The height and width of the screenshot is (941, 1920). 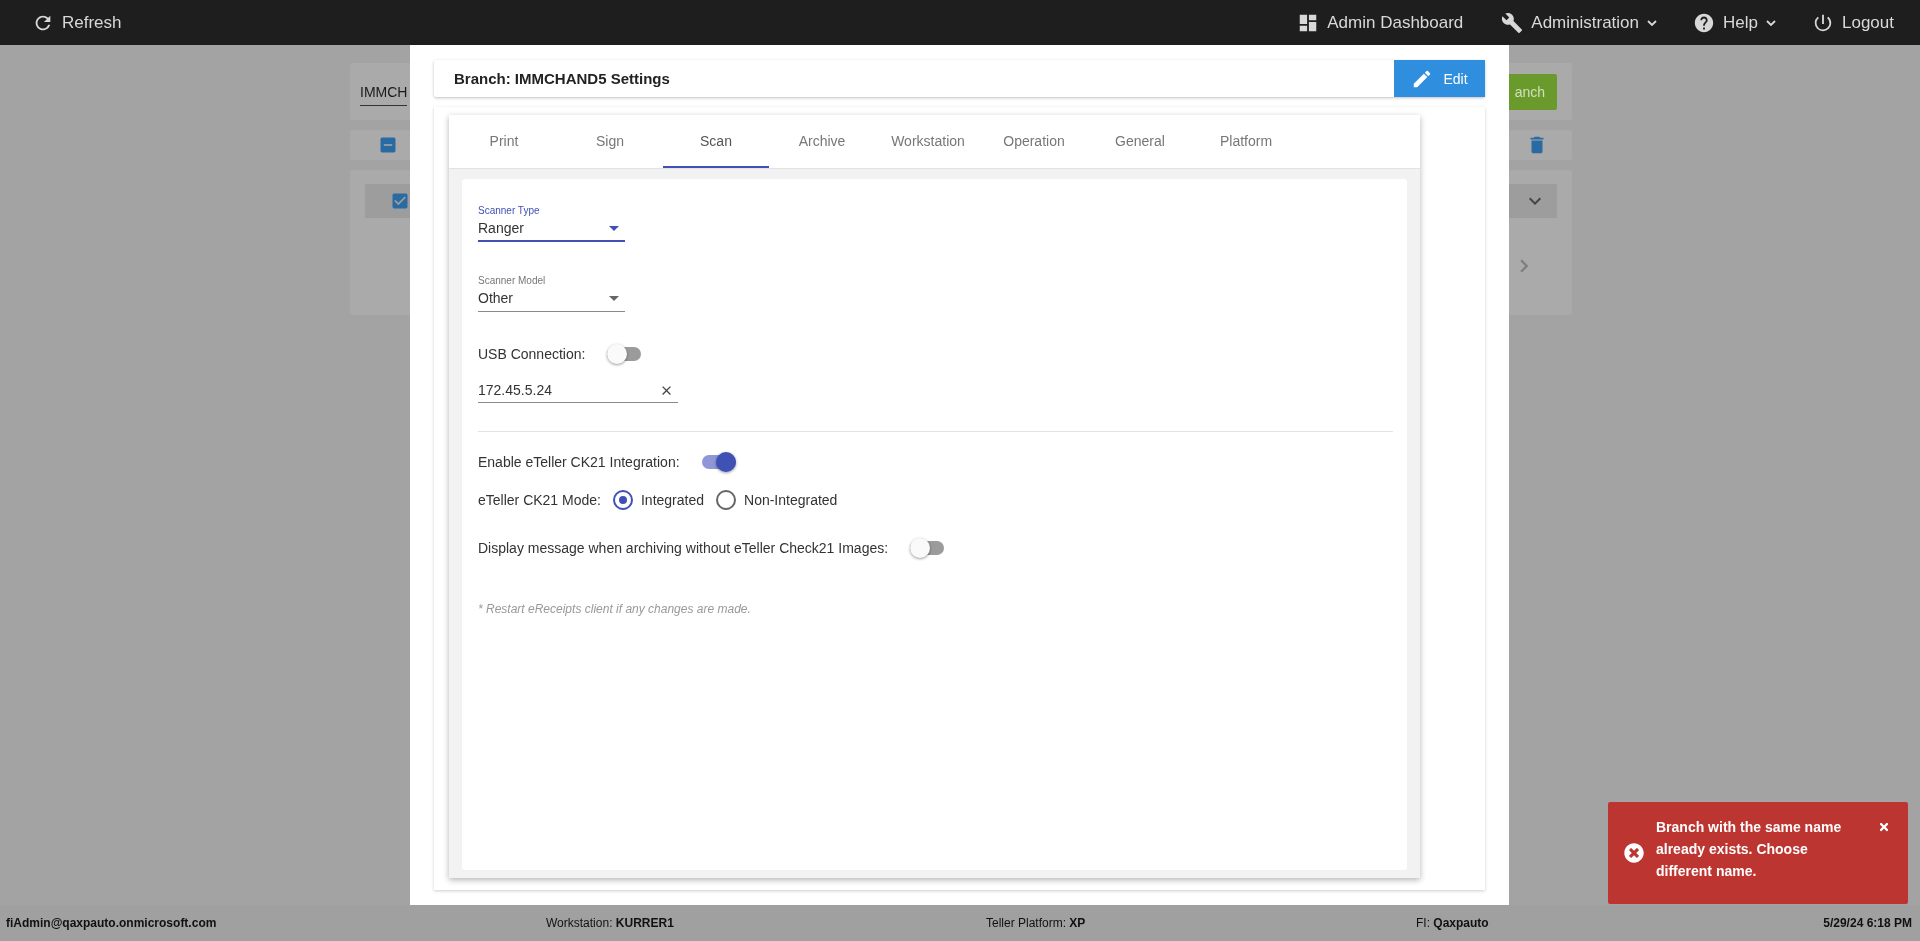 What do you see at coordinates (562, 78) in the screenshot?
I see `dialog-title: Branch: IMMCHAND5 Settings` at bounding box center [562, 78].